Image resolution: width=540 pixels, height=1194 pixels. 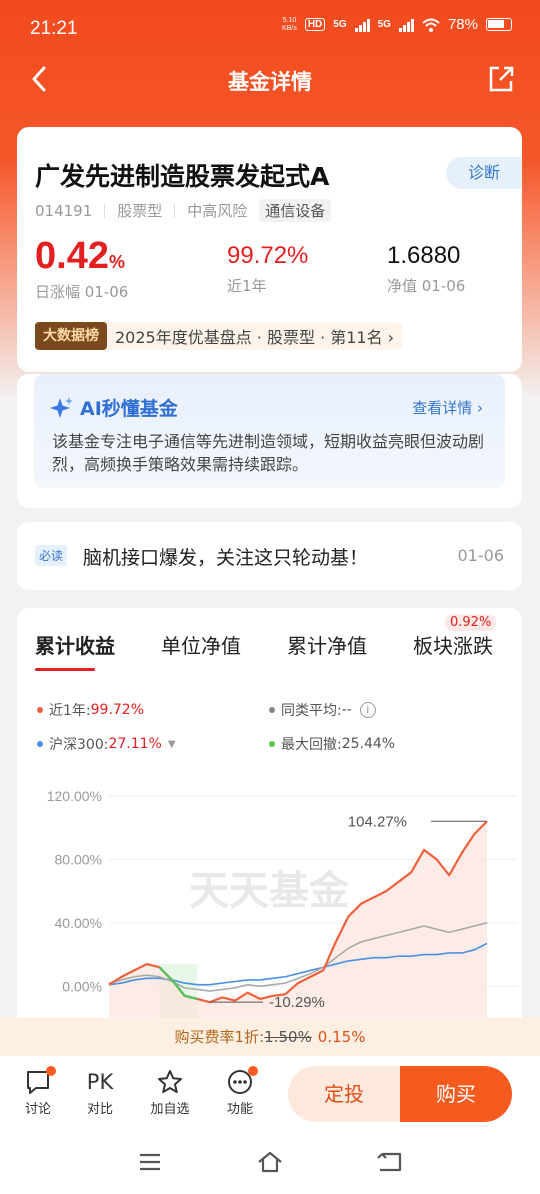 What do you see at coordinates (327, 644) in the screenshot?
I see `tab-accumulated-nav: 累计净值` at bounding box center [327, 644].